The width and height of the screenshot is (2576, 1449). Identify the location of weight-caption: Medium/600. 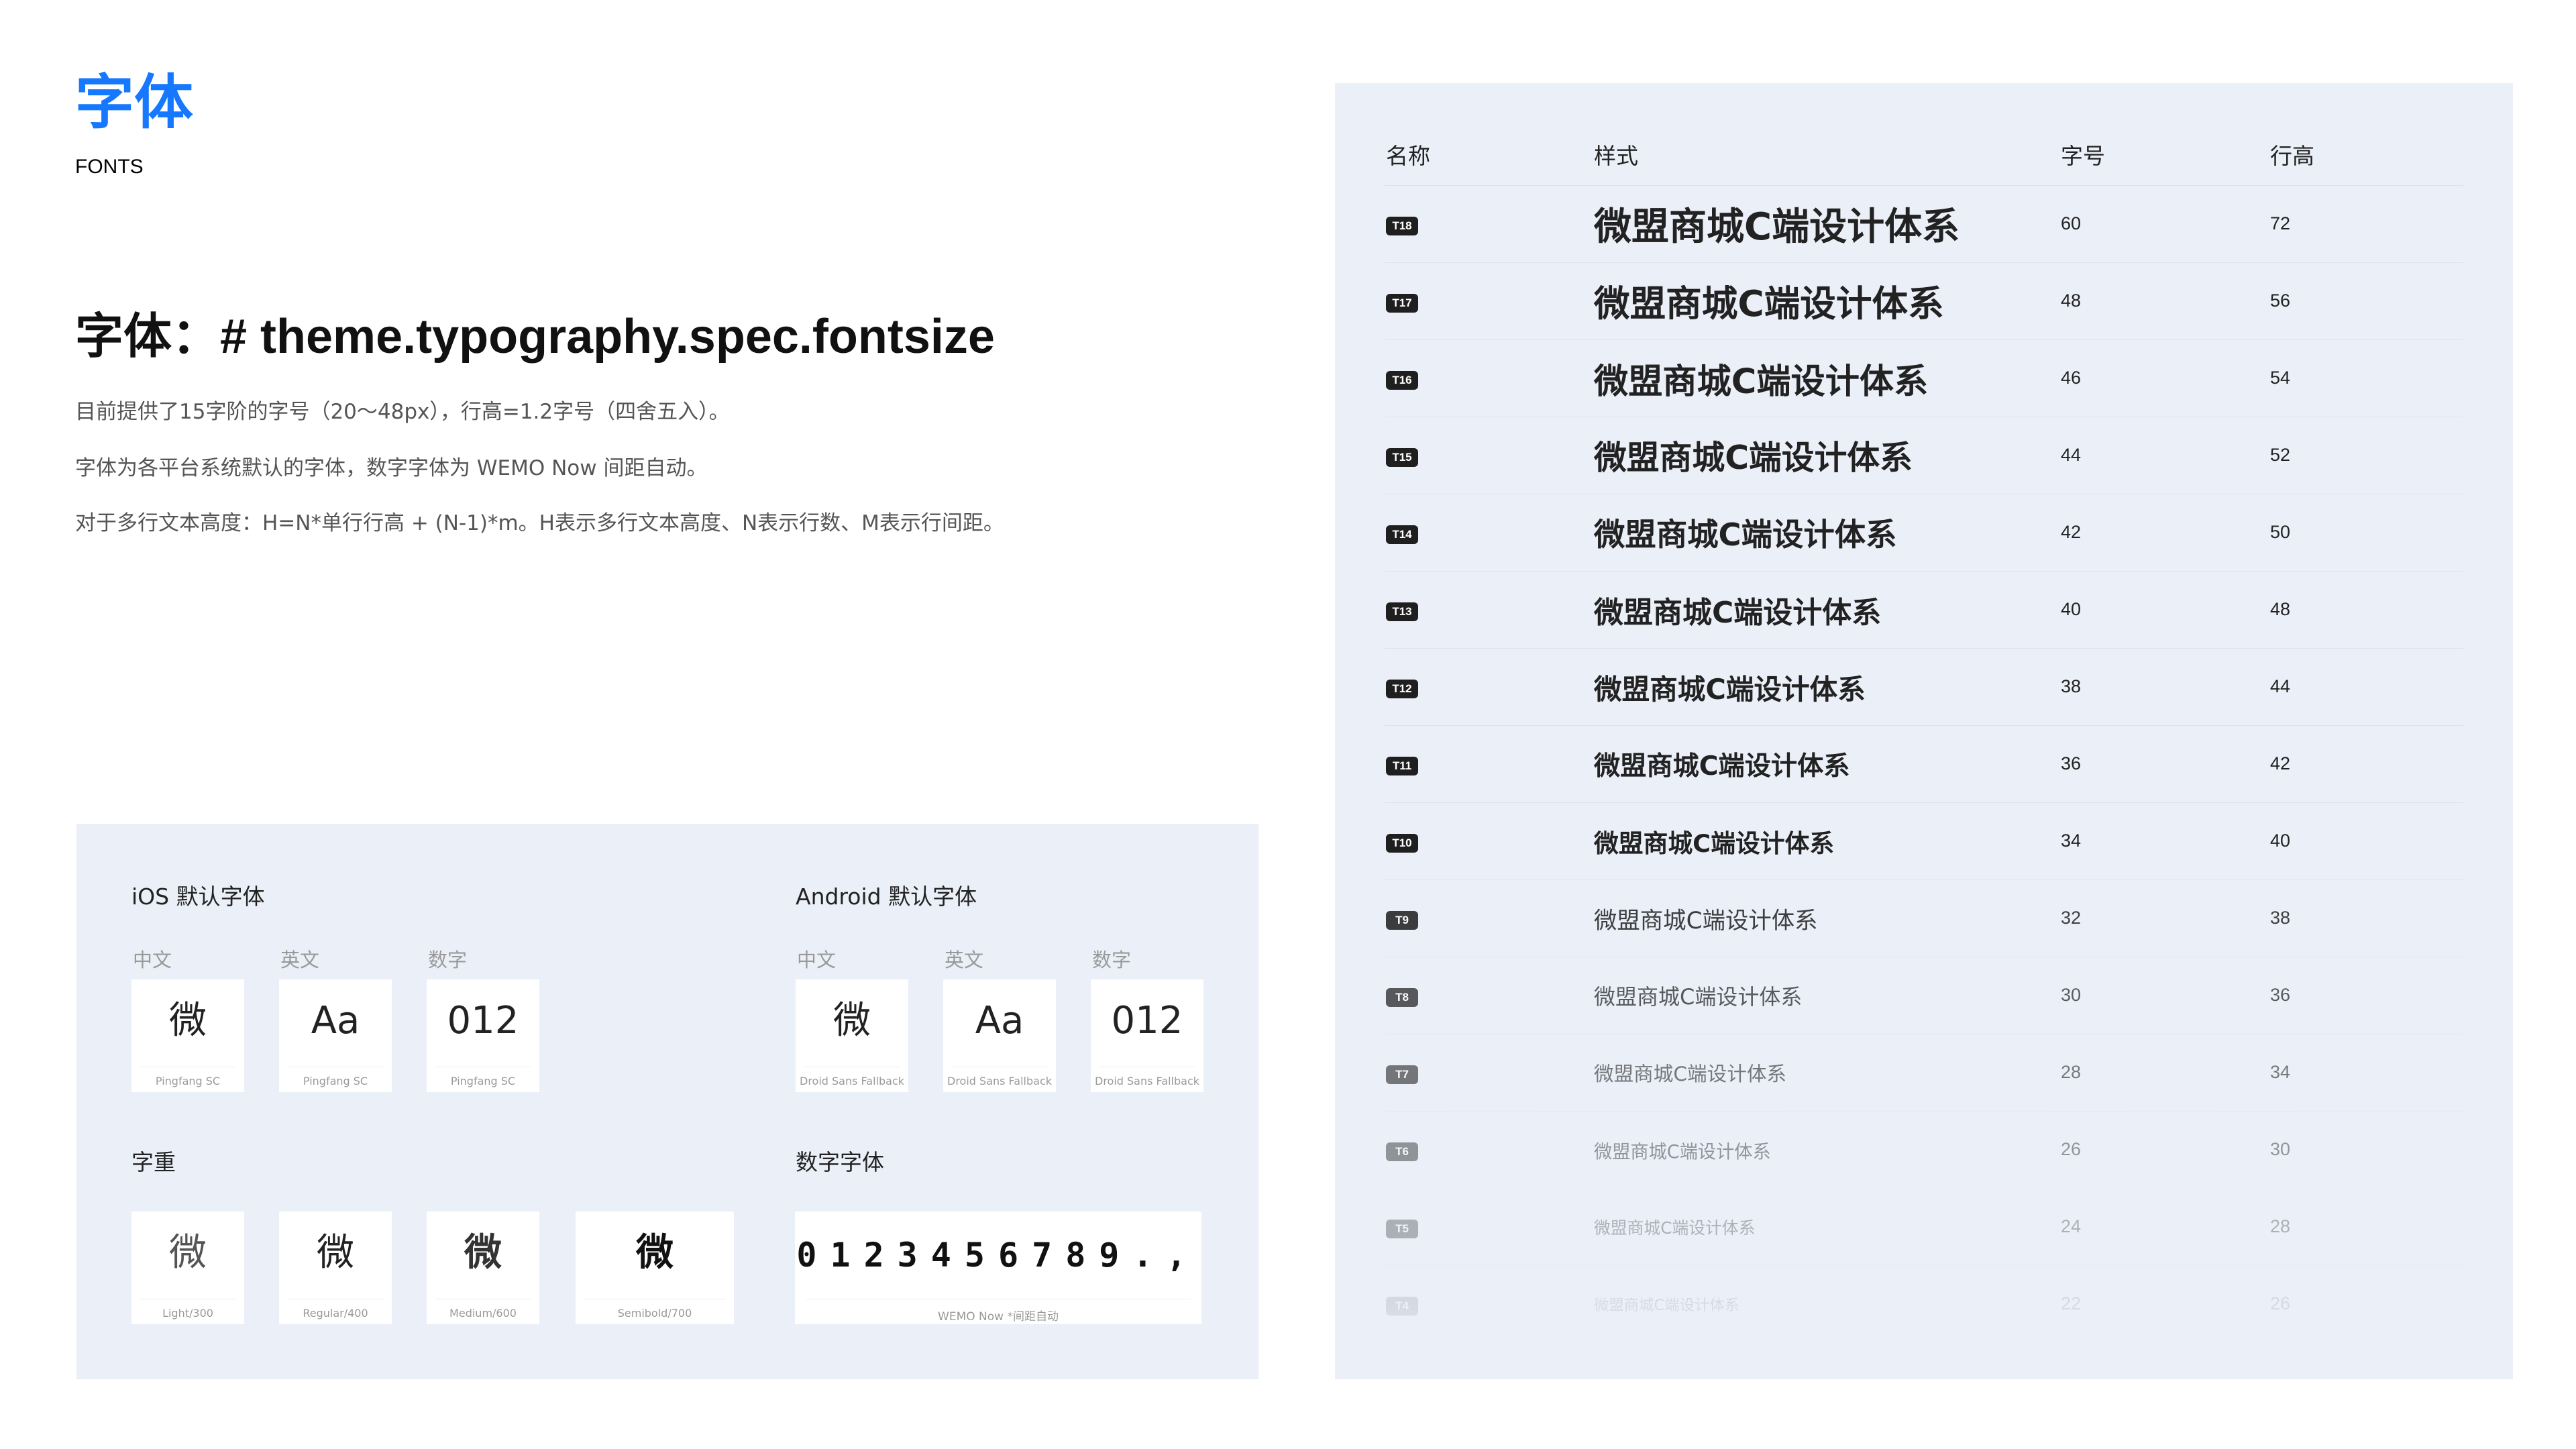
(483, 1313).